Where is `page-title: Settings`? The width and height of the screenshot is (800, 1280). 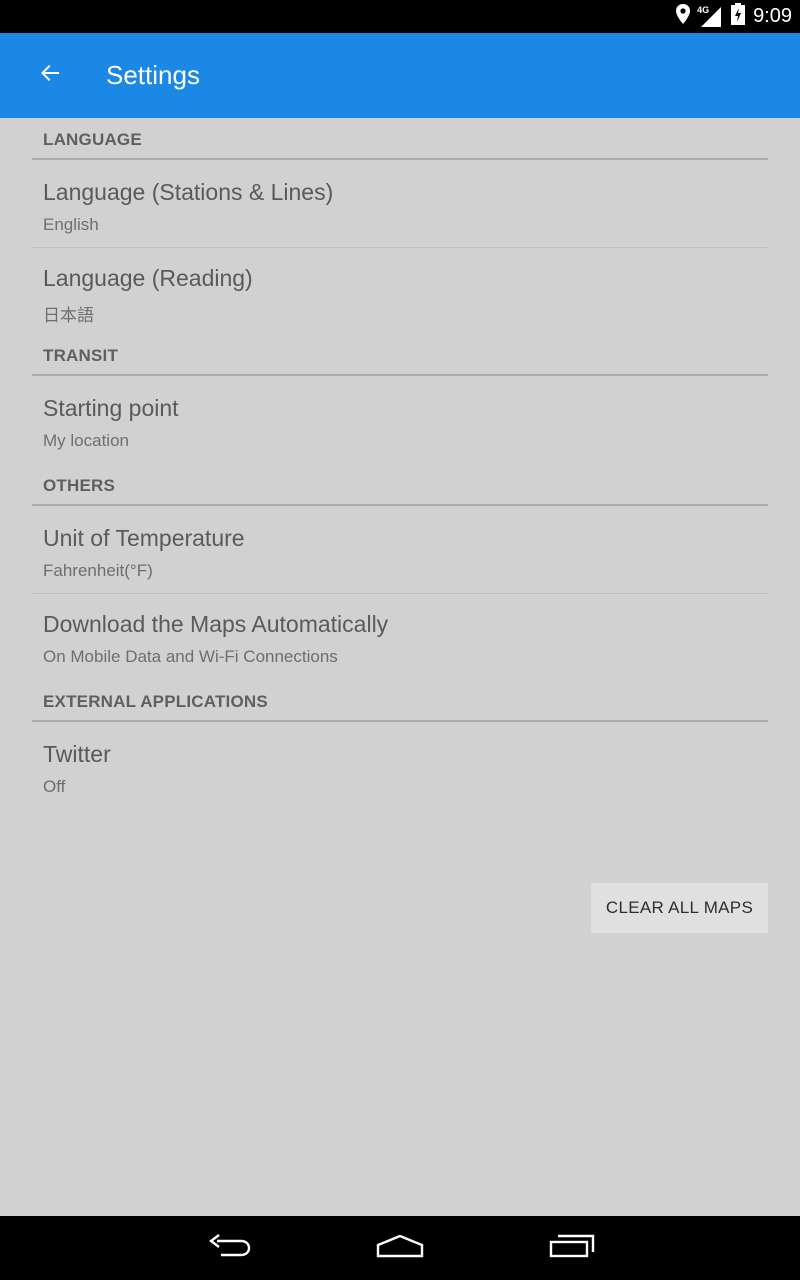 page-title: Settings is located at coordinates (153, 75).